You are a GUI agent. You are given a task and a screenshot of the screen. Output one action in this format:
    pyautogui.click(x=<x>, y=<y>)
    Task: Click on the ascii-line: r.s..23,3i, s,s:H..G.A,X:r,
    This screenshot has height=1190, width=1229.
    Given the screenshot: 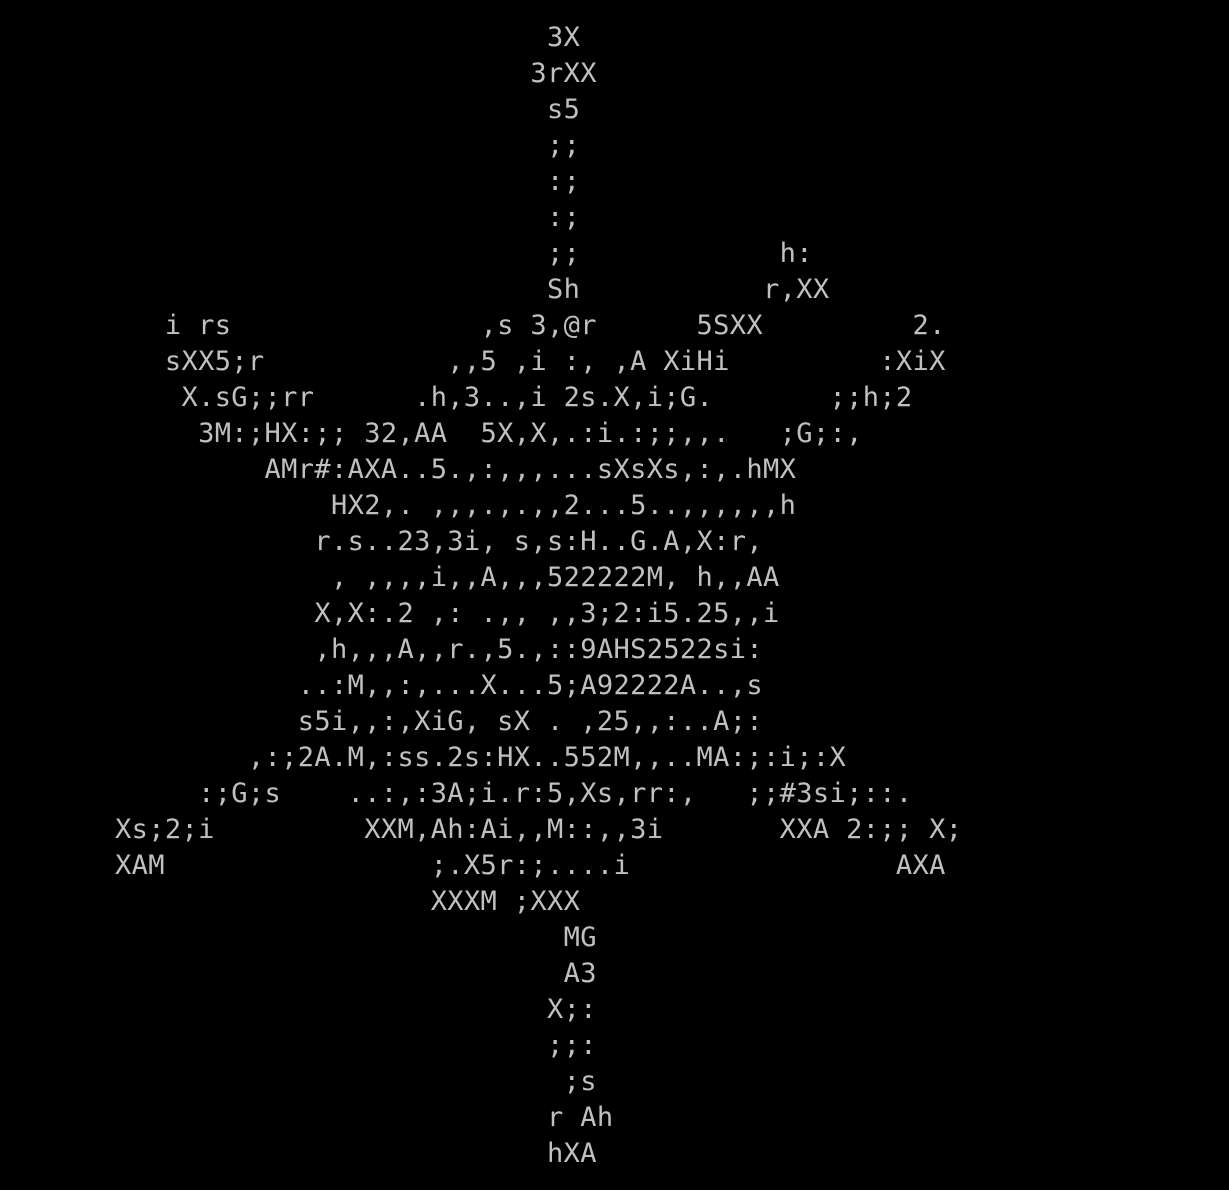 What is the action you would take?
    pyautogui.click(x=439, y=541)
    